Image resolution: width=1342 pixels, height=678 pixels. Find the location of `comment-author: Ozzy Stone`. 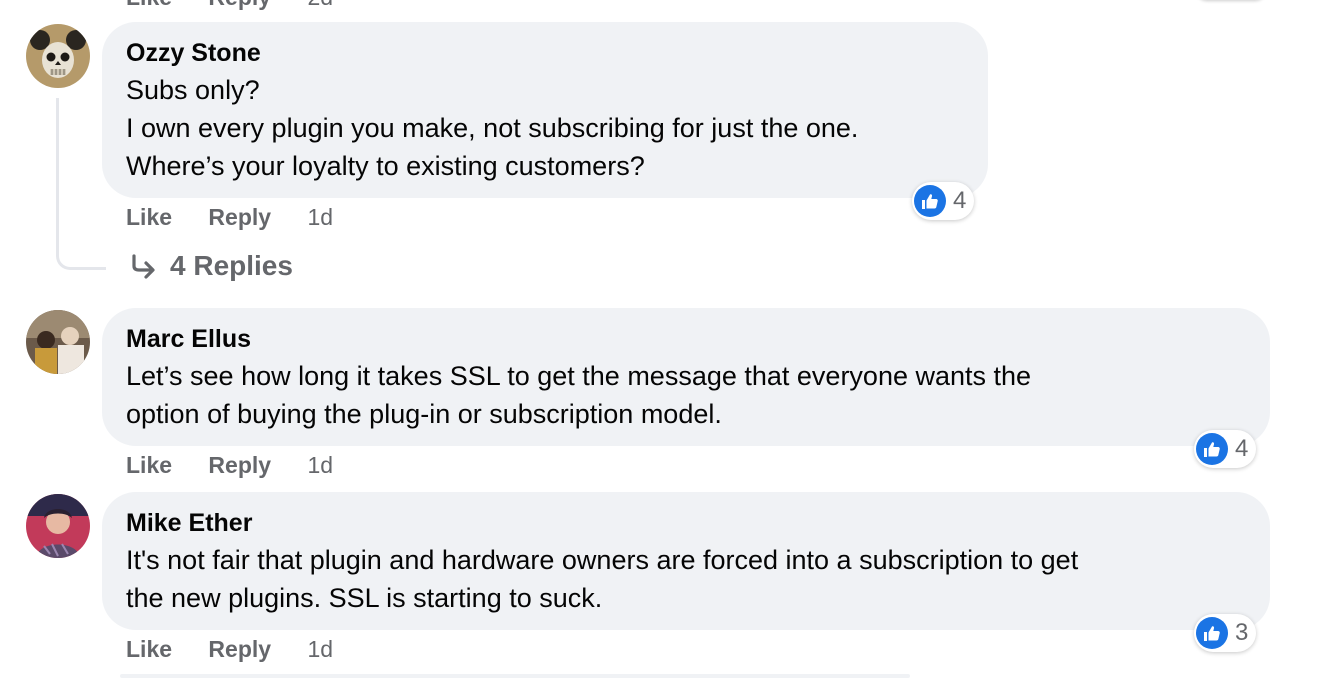

comment-author: Ozzy Stone is located at coordinates (545, 53).